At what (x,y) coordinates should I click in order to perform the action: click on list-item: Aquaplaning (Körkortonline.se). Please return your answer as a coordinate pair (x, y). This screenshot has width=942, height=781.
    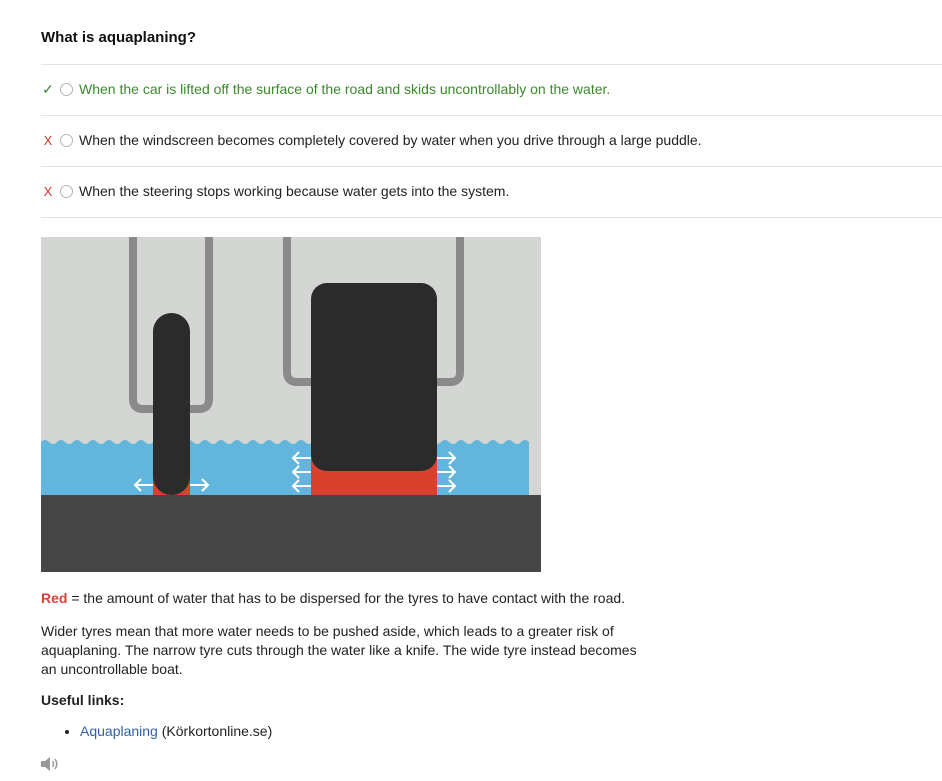
    Looking at the image, I should click on (176, 731).